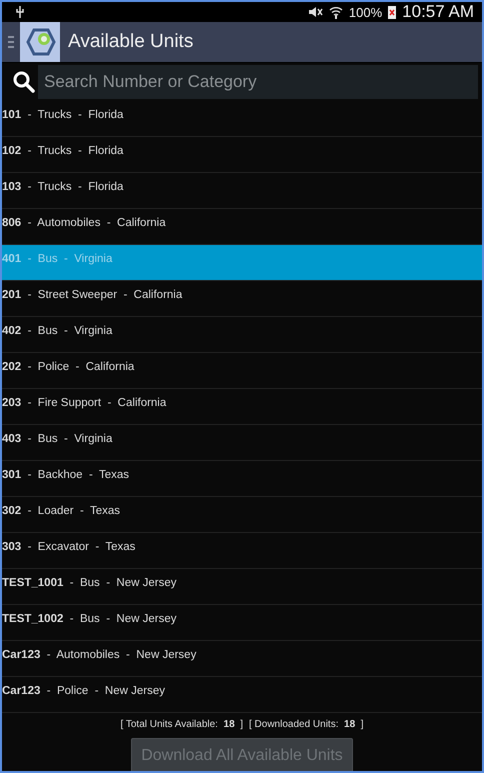 The width and height of the screenshot is (484, 773). Describe the element at coordinates (258, 82) in the screenshot. I see `search-field: Search Number or Category` at that location.